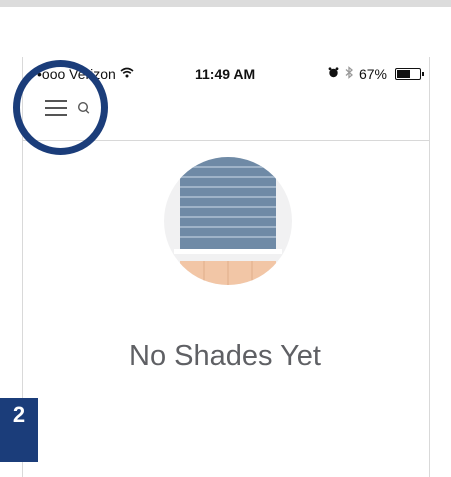 The width and height of the screenshot is (451, 477). What do you see at coordinates (333, 74) in the screenshot?
I see `alarm-icon` at bounding box center [333, 74].